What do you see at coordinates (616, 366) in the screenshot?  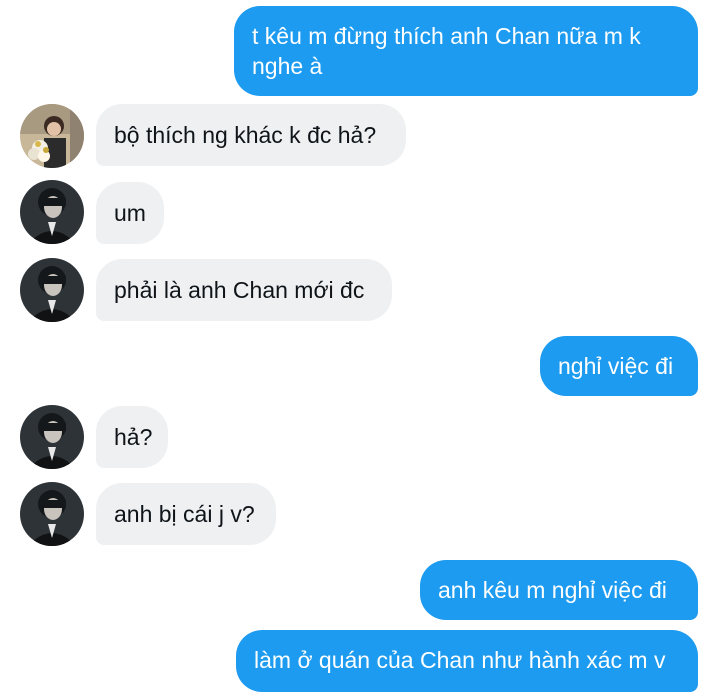 I see `message-text: nghỉ việc đi` at bounding box center [616, 366].